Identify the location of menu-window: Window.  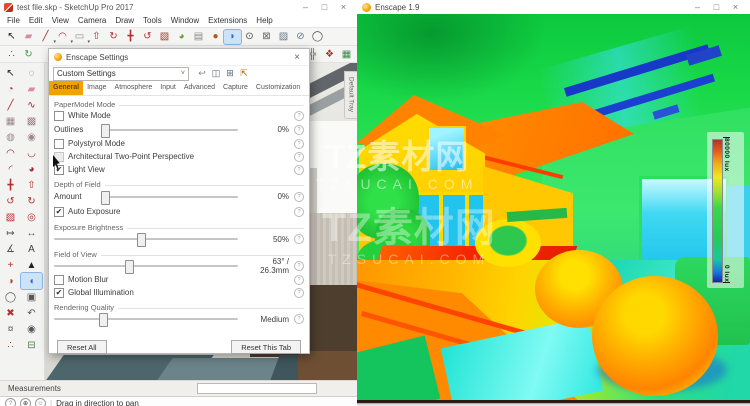
(185, 20).